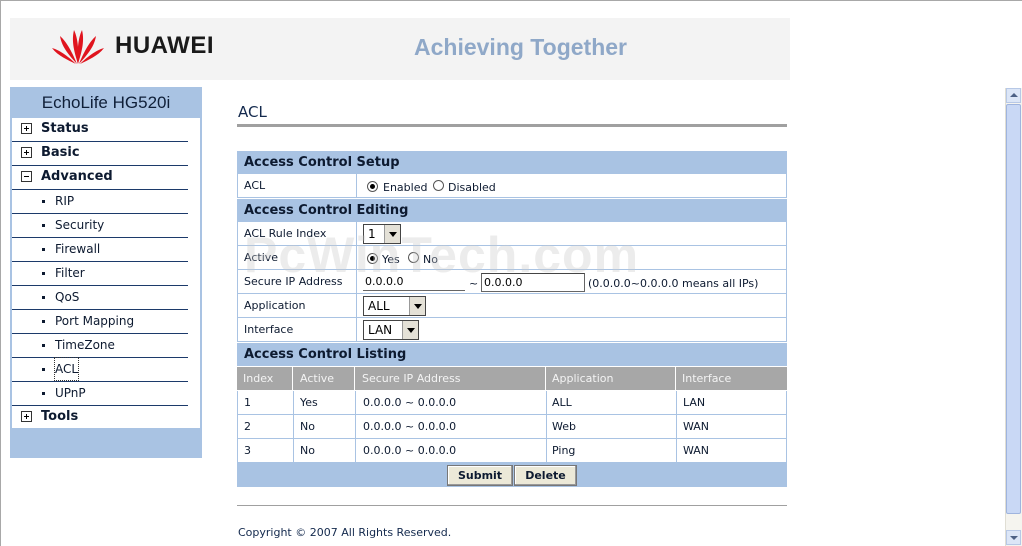 The height and width of the screenshot is (546, 1022). What do you see at coordinates (512, 186) in the screenshot?
I see `acl-toggle-row: ACL Enabled Disabled` at bounding box center [512, 186].